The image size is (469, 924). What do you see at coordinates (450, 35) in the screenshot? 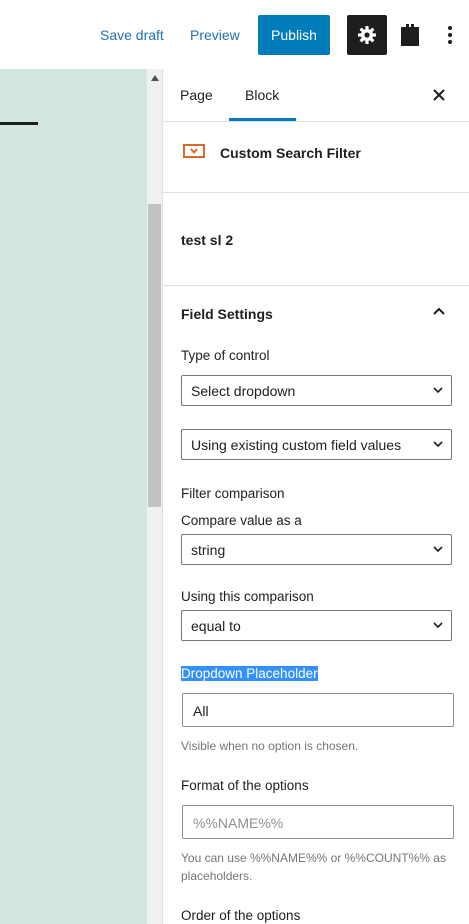
I see `more-options-icon` at bounding box center [450, 35].